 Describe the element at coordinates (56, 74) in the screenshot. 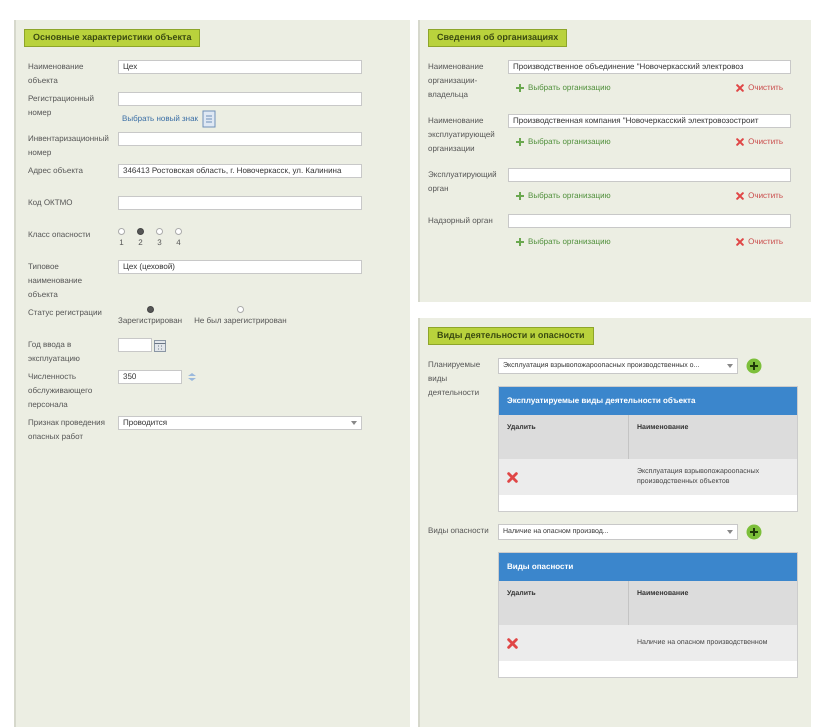

I see `field-label: Наименование объекта` at that location.